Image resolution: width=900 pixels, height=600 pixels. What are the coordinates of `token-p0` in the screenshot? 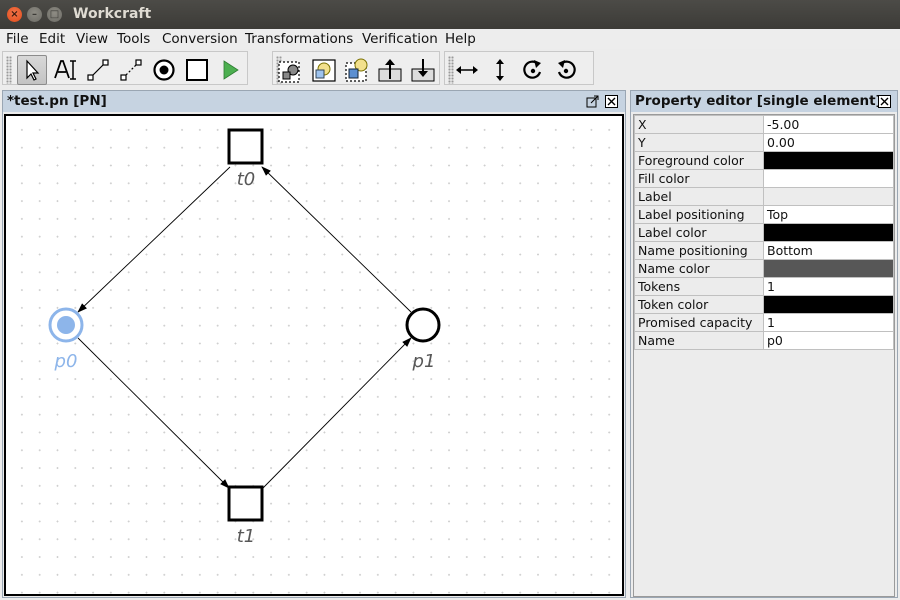 It's located at (66, 325).